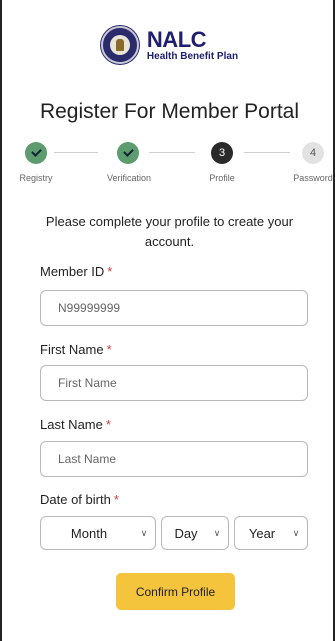  What do you see at coordinates (176, 39) in the screenshot?
I see `brand-name: NALC` at bounding box center [176, 39].